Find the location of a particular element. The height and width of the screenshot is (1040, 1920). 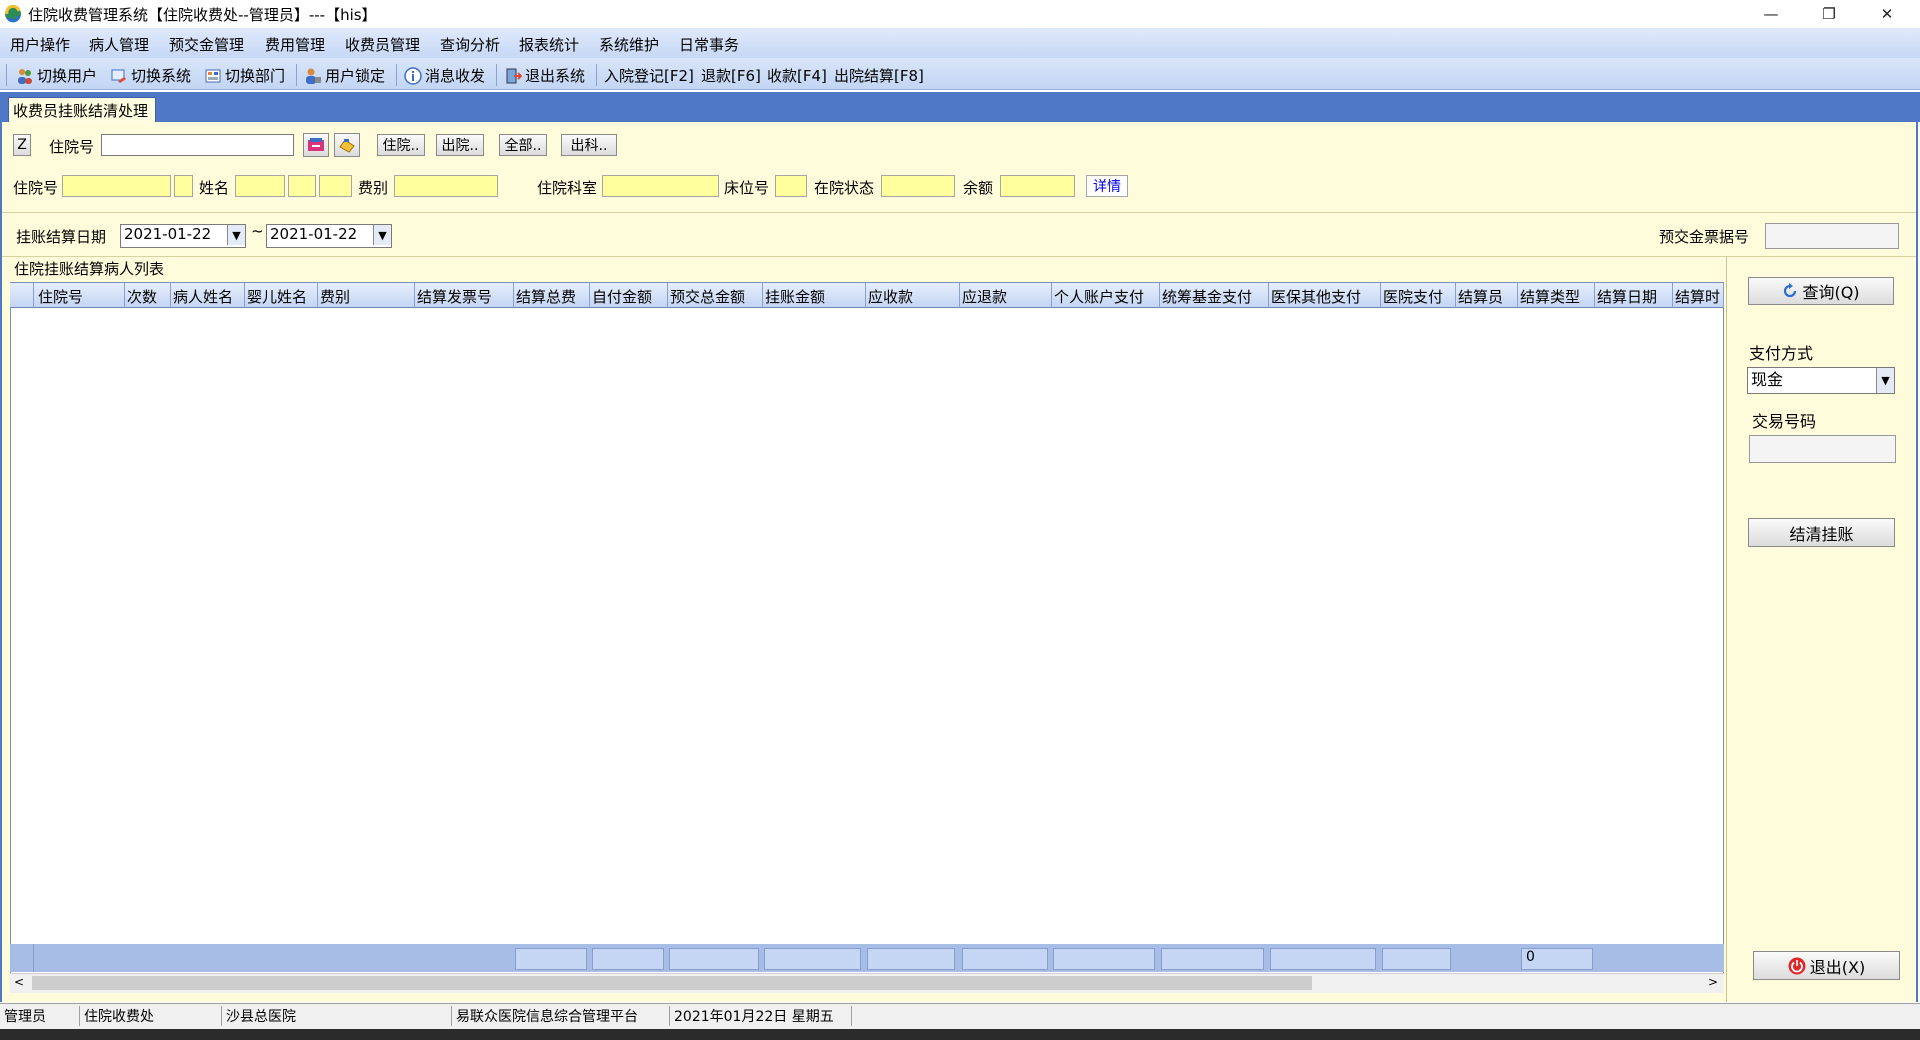

grid-column-header: 挂账金额 is located at coordinates (814, 296).